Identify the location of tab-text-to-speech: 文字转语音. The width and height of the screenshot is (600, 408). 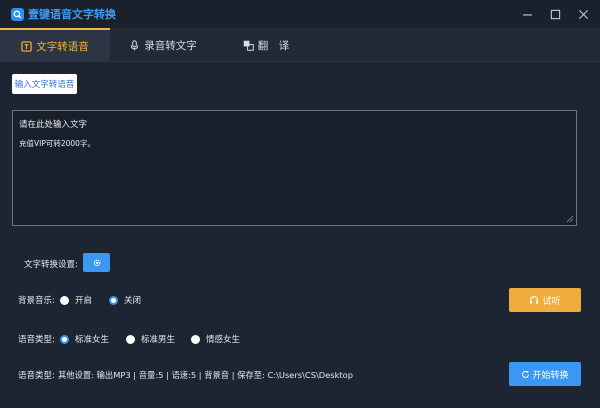
(55, 45).